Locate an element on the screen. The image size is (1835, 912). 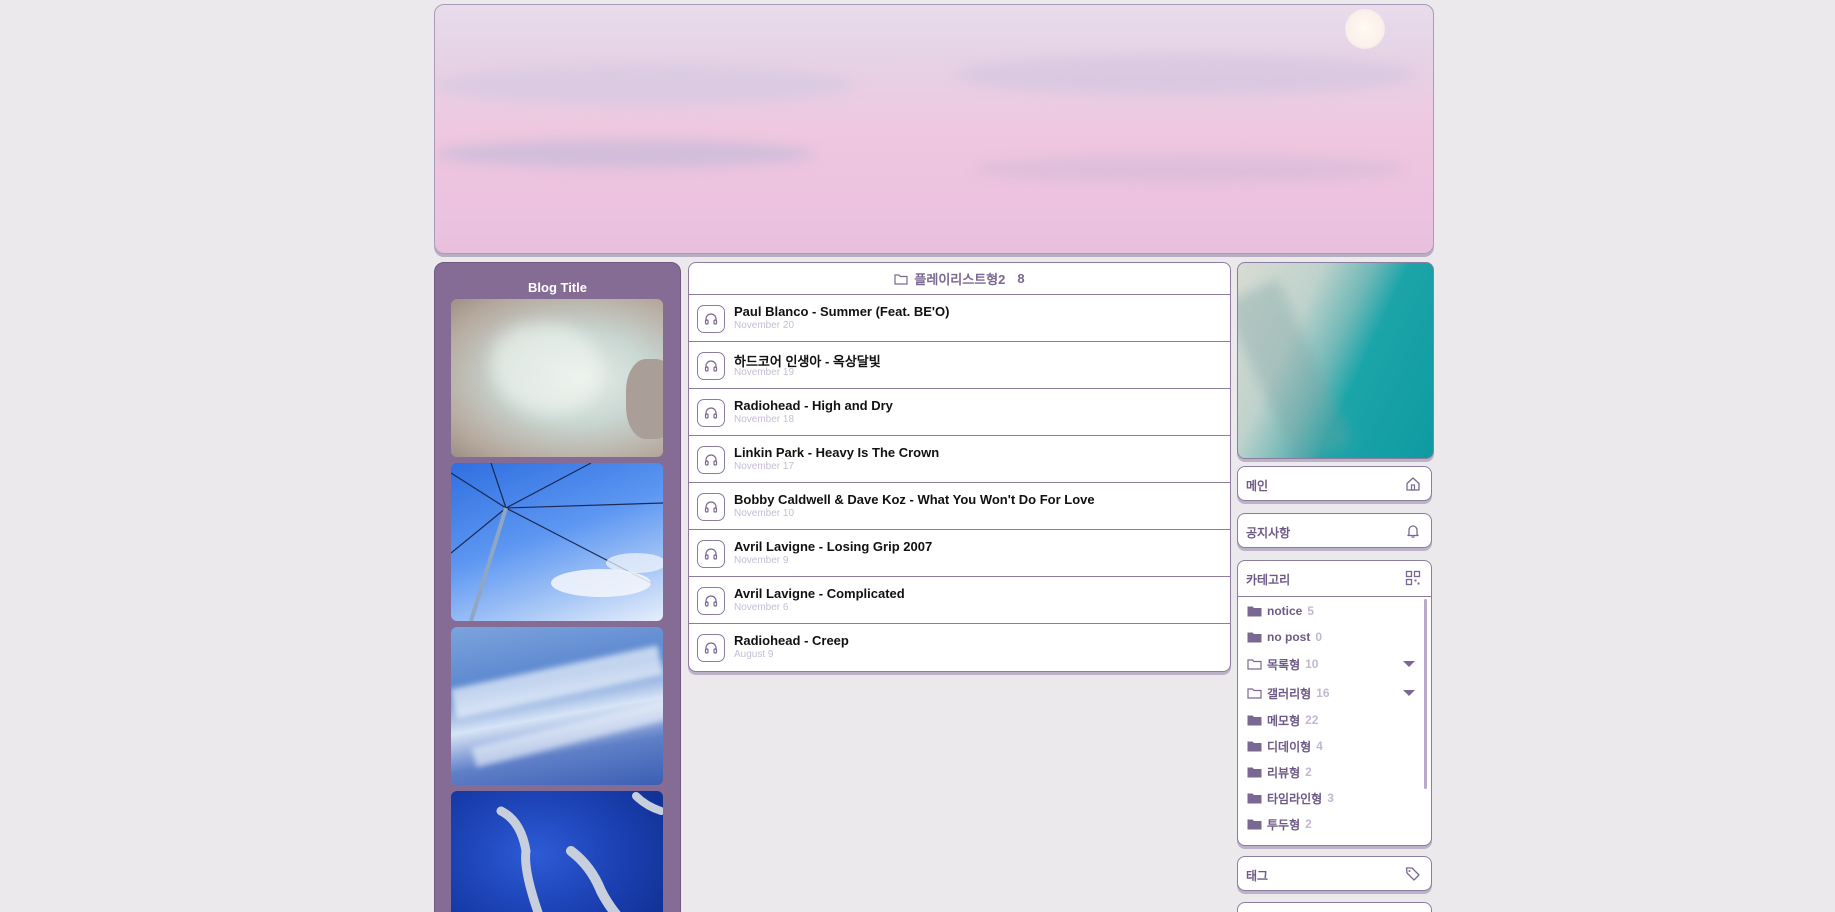
post-date: November 6 is located at coordinates (761, 607).